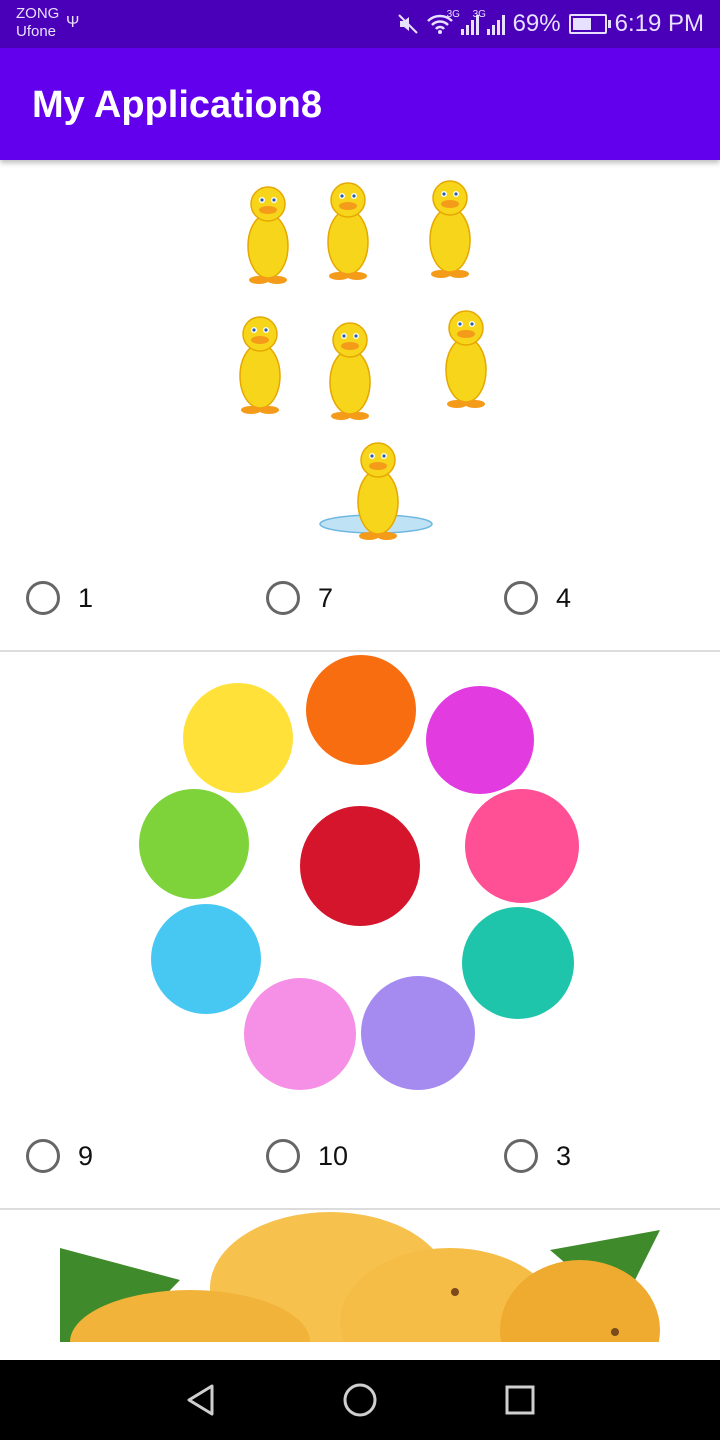 This screenshot has width=720, height=1440. I want to click on option-label: 10, so click(333, 1155).